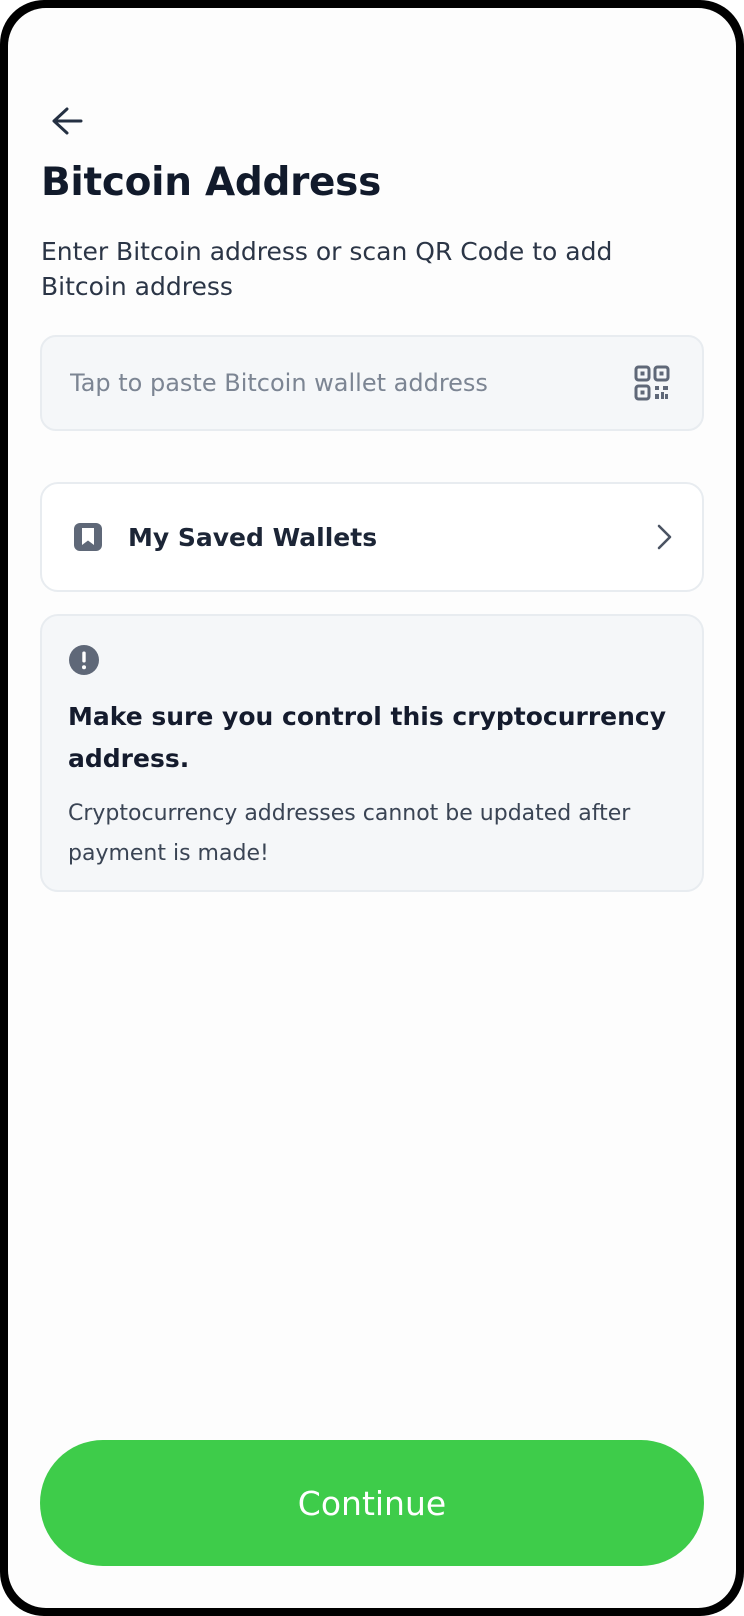 The height and width of the screenshot is (1616, 744). I want to click on scan-qr-button, so click(652, 383).